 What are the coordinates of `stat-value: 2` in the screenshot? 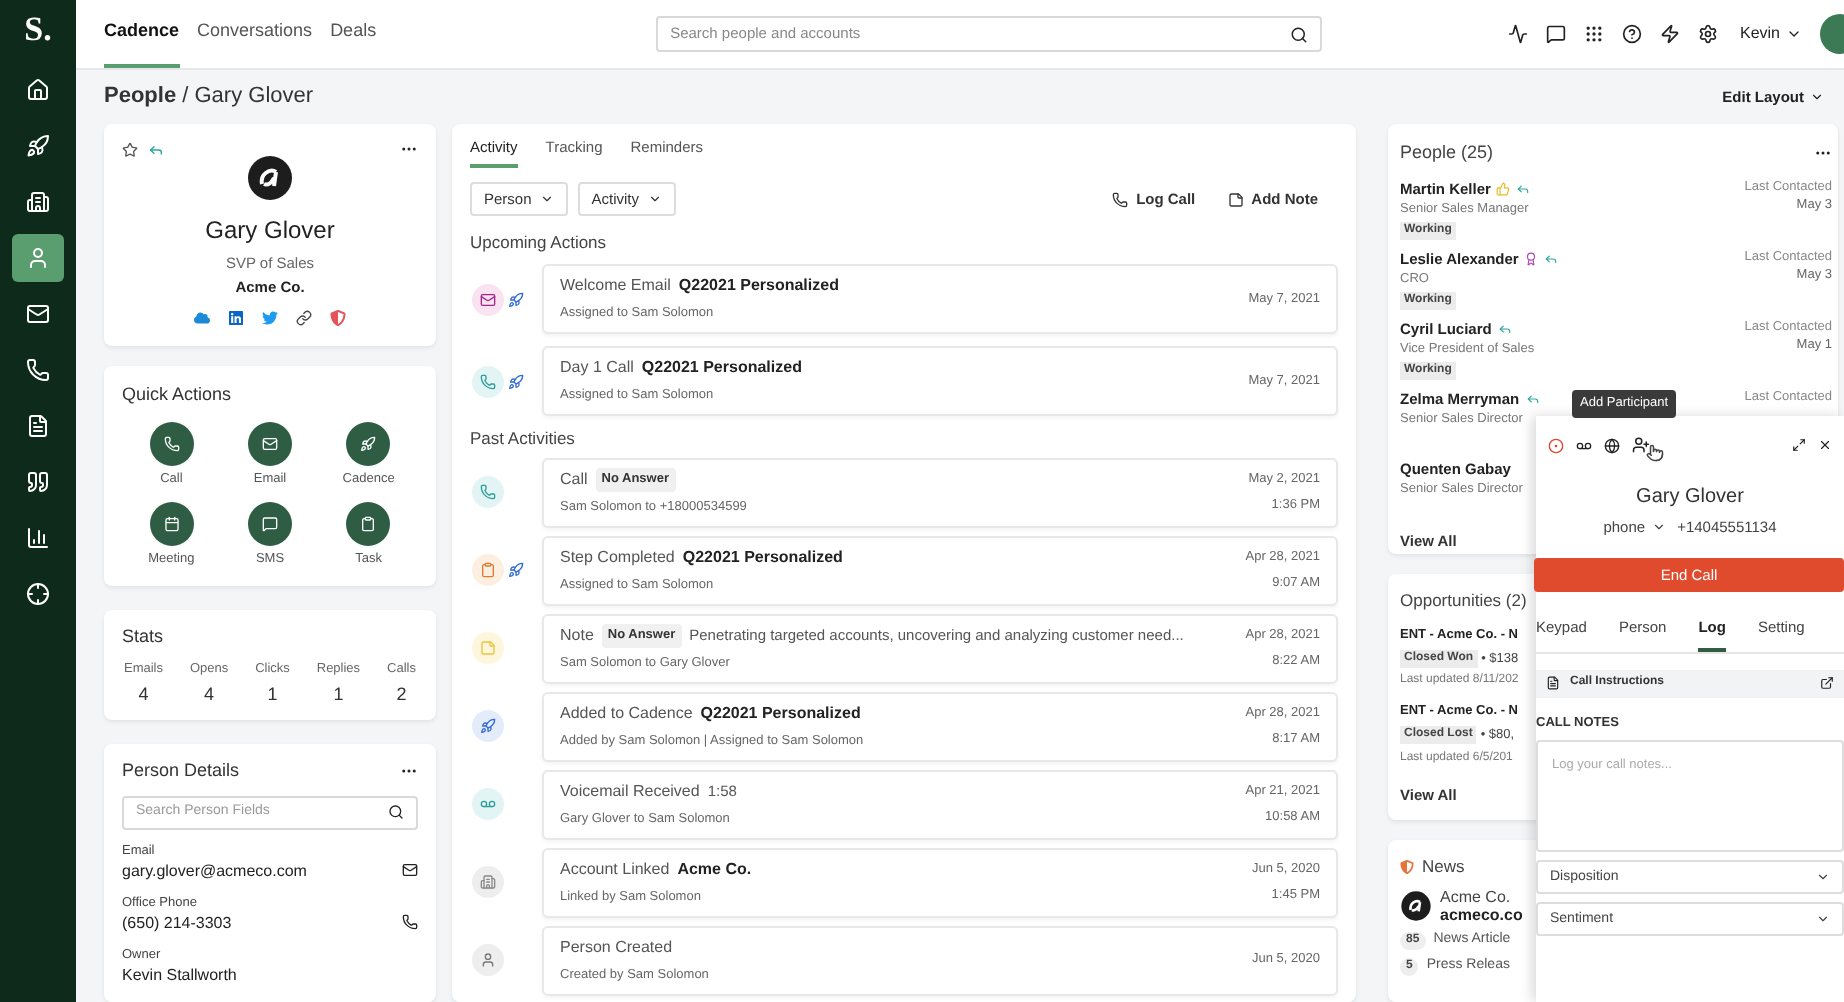 It's located at (401, 695).